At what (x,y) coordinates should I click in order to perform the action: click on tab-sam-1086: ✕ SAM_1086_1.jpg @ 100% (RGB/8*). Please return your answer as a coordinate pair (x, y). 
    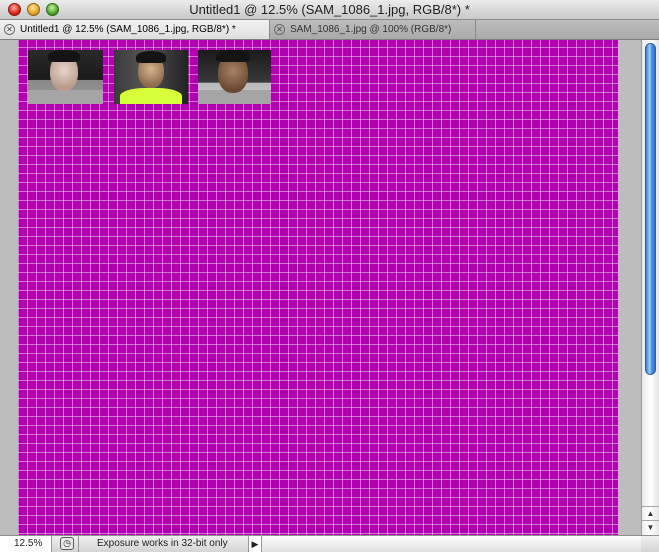
    Looking at the image, I should click on (373, 29).